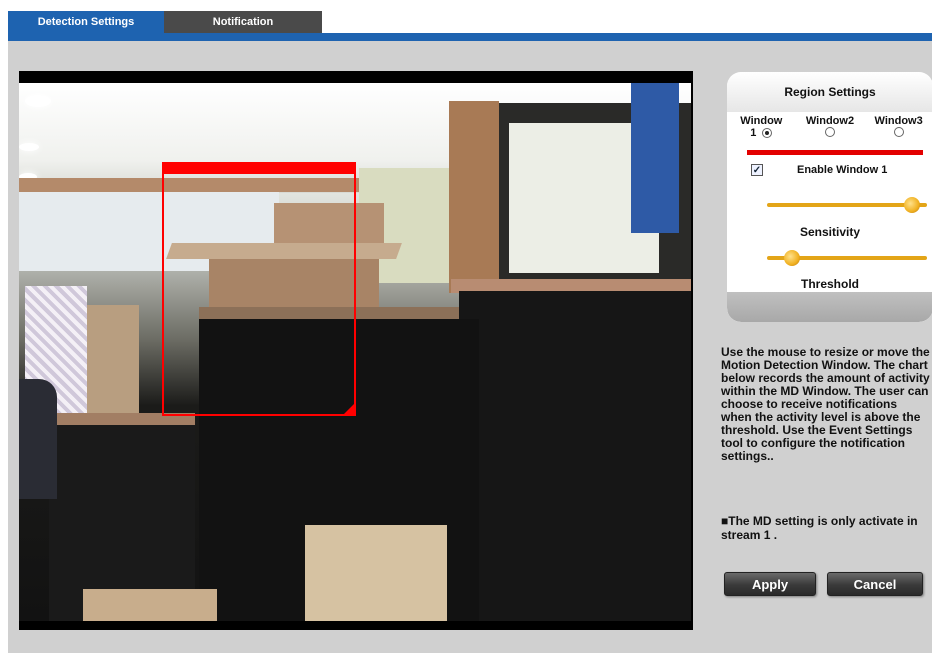 Image resolution: width=932 pixels, height=653 pixels. Describe the element at coordinates (86, 22) in the screenshot. I see `tab-detection-settings: Detection Settings` at that location.